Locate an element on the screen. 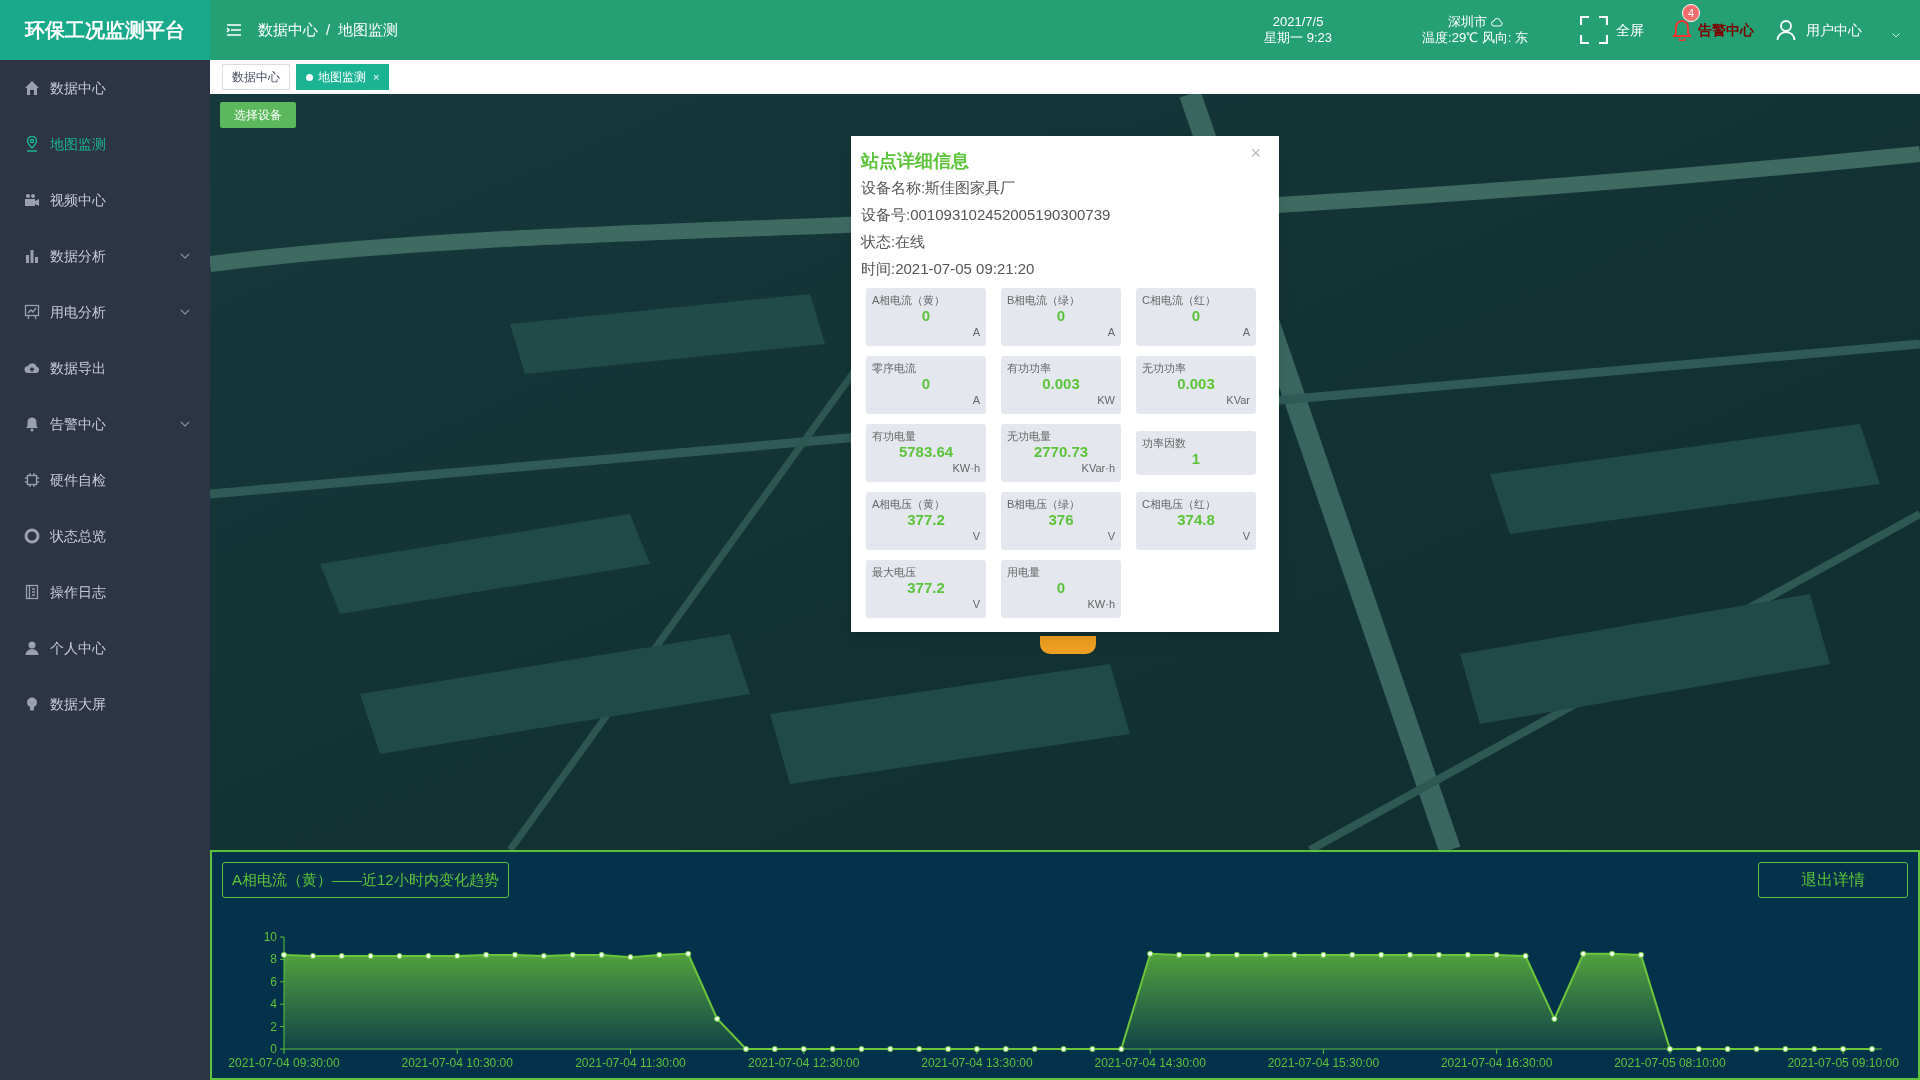 This screenshot has height=1080, width=1920. city-text: 深圳市 is located at coordinates (1467, 22).